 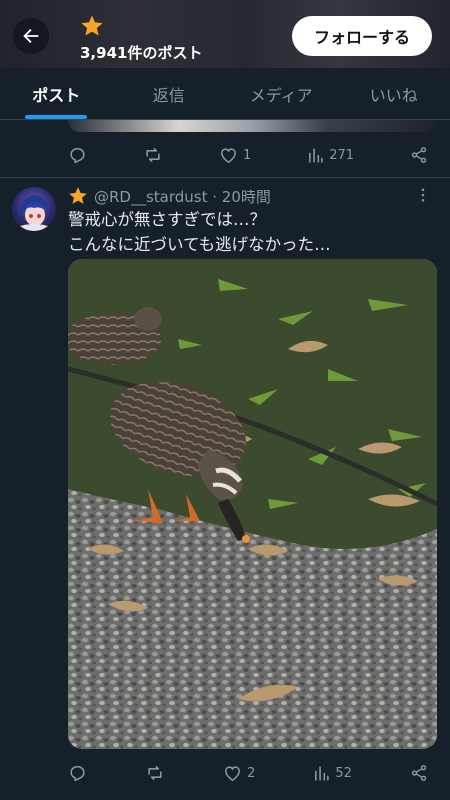 I want to click on back-button, so click(x=31, y=36).